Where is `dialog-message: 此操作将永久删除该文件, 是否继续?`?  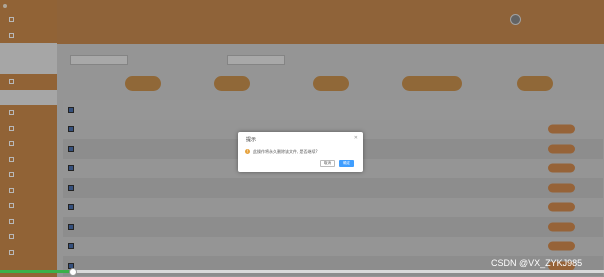 dialog-message: 此操作将永久删除该文件, 是否继续? is located at coordinates (285, 151).